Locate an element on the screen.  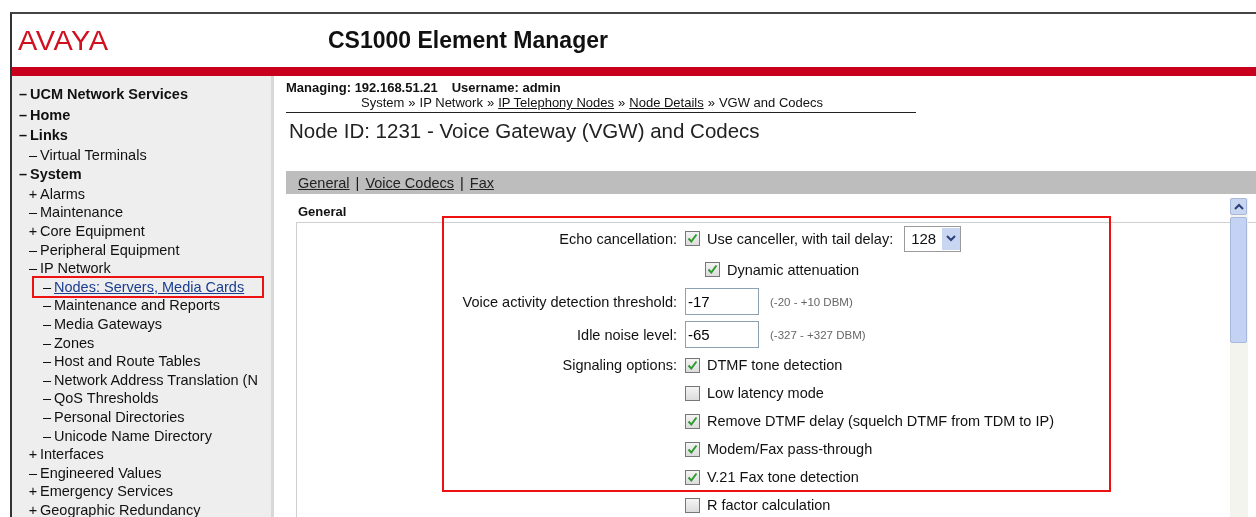
nav-link: Host and Route Tables is located at coordinates (127, 361).